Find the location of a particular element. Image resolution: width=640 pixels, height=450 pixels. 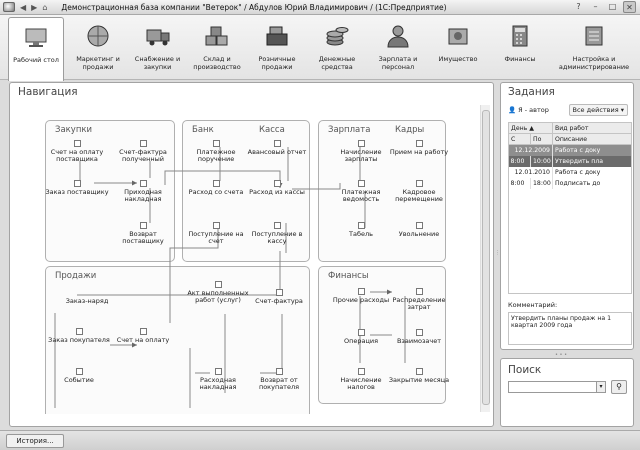

nav-item-vzaimozachet: Взаимозачет is located at coordinates (419, 337).